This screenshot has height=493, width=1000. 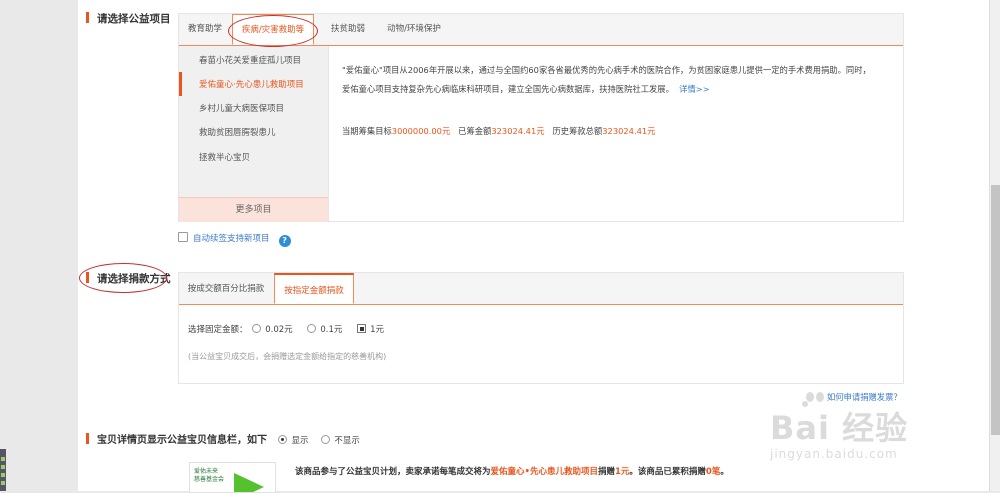 I want to click on promo-mid: 捐赠, so click(x=606, y=472).